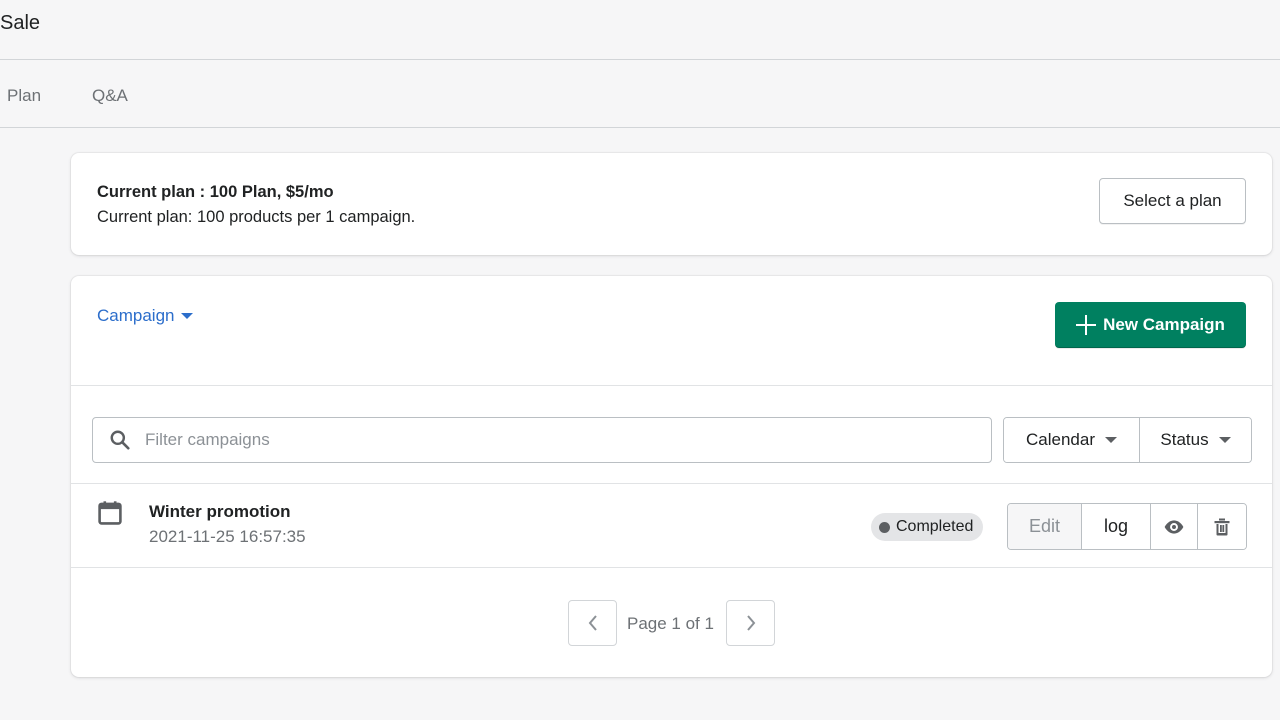 Image resolution: width=1280 pixels, height=720 pixels. What do you see at coordinates (1060, 439) in the screenshot?
I see `calendar-filter-label: Calendar` at bounding box center [1060, 439].